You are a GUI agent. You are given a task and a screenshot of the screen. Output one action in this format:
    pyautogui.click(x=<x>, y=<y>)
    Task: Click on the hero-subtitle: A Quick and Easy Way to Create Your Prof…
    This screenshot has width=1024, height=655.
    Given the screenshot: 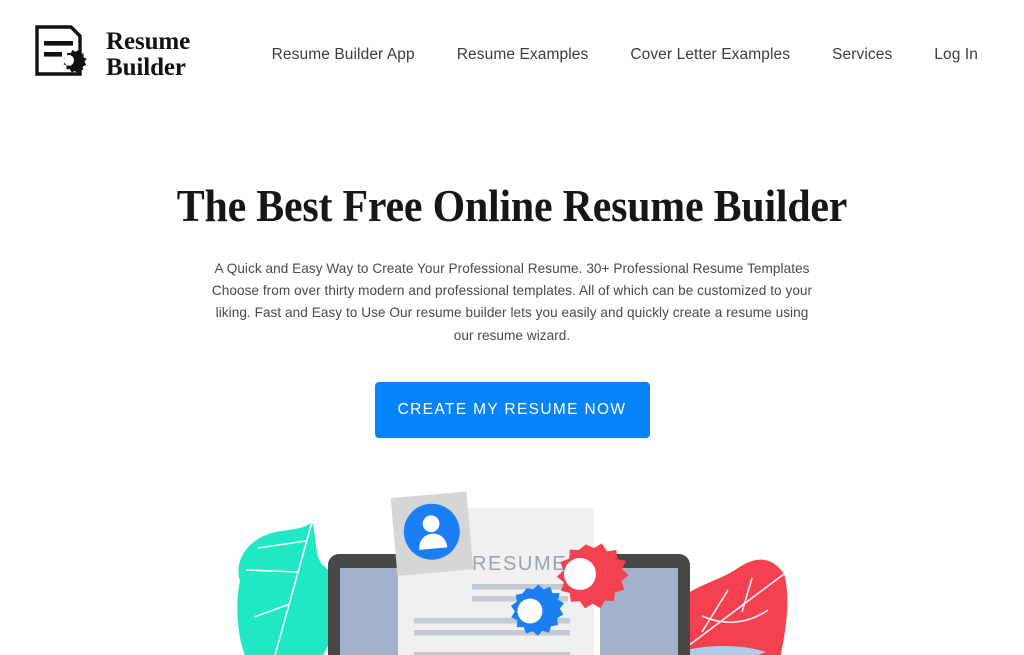 What is the action you would take?
    pyautogui.click(x=512, y=301)
    